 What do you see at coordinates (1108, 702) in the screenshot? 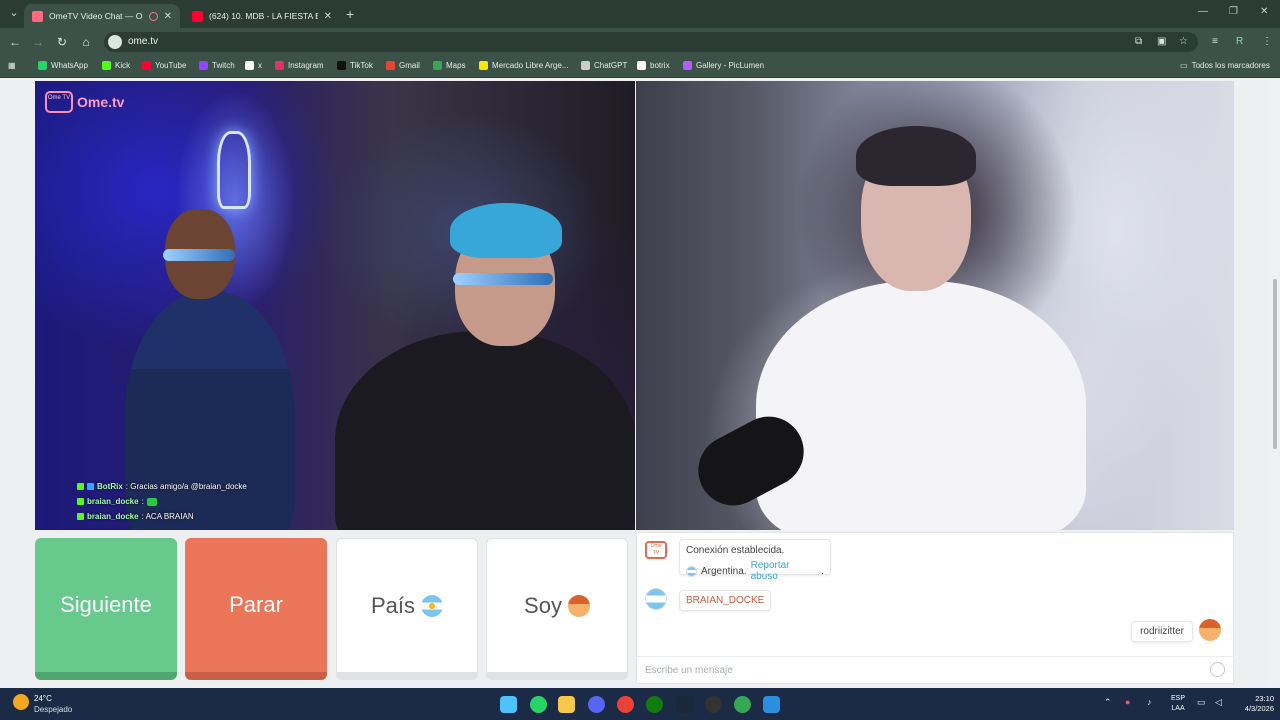
I see `show-hidden-icons-icon: ⌃` at bounding box center [1108, 702].